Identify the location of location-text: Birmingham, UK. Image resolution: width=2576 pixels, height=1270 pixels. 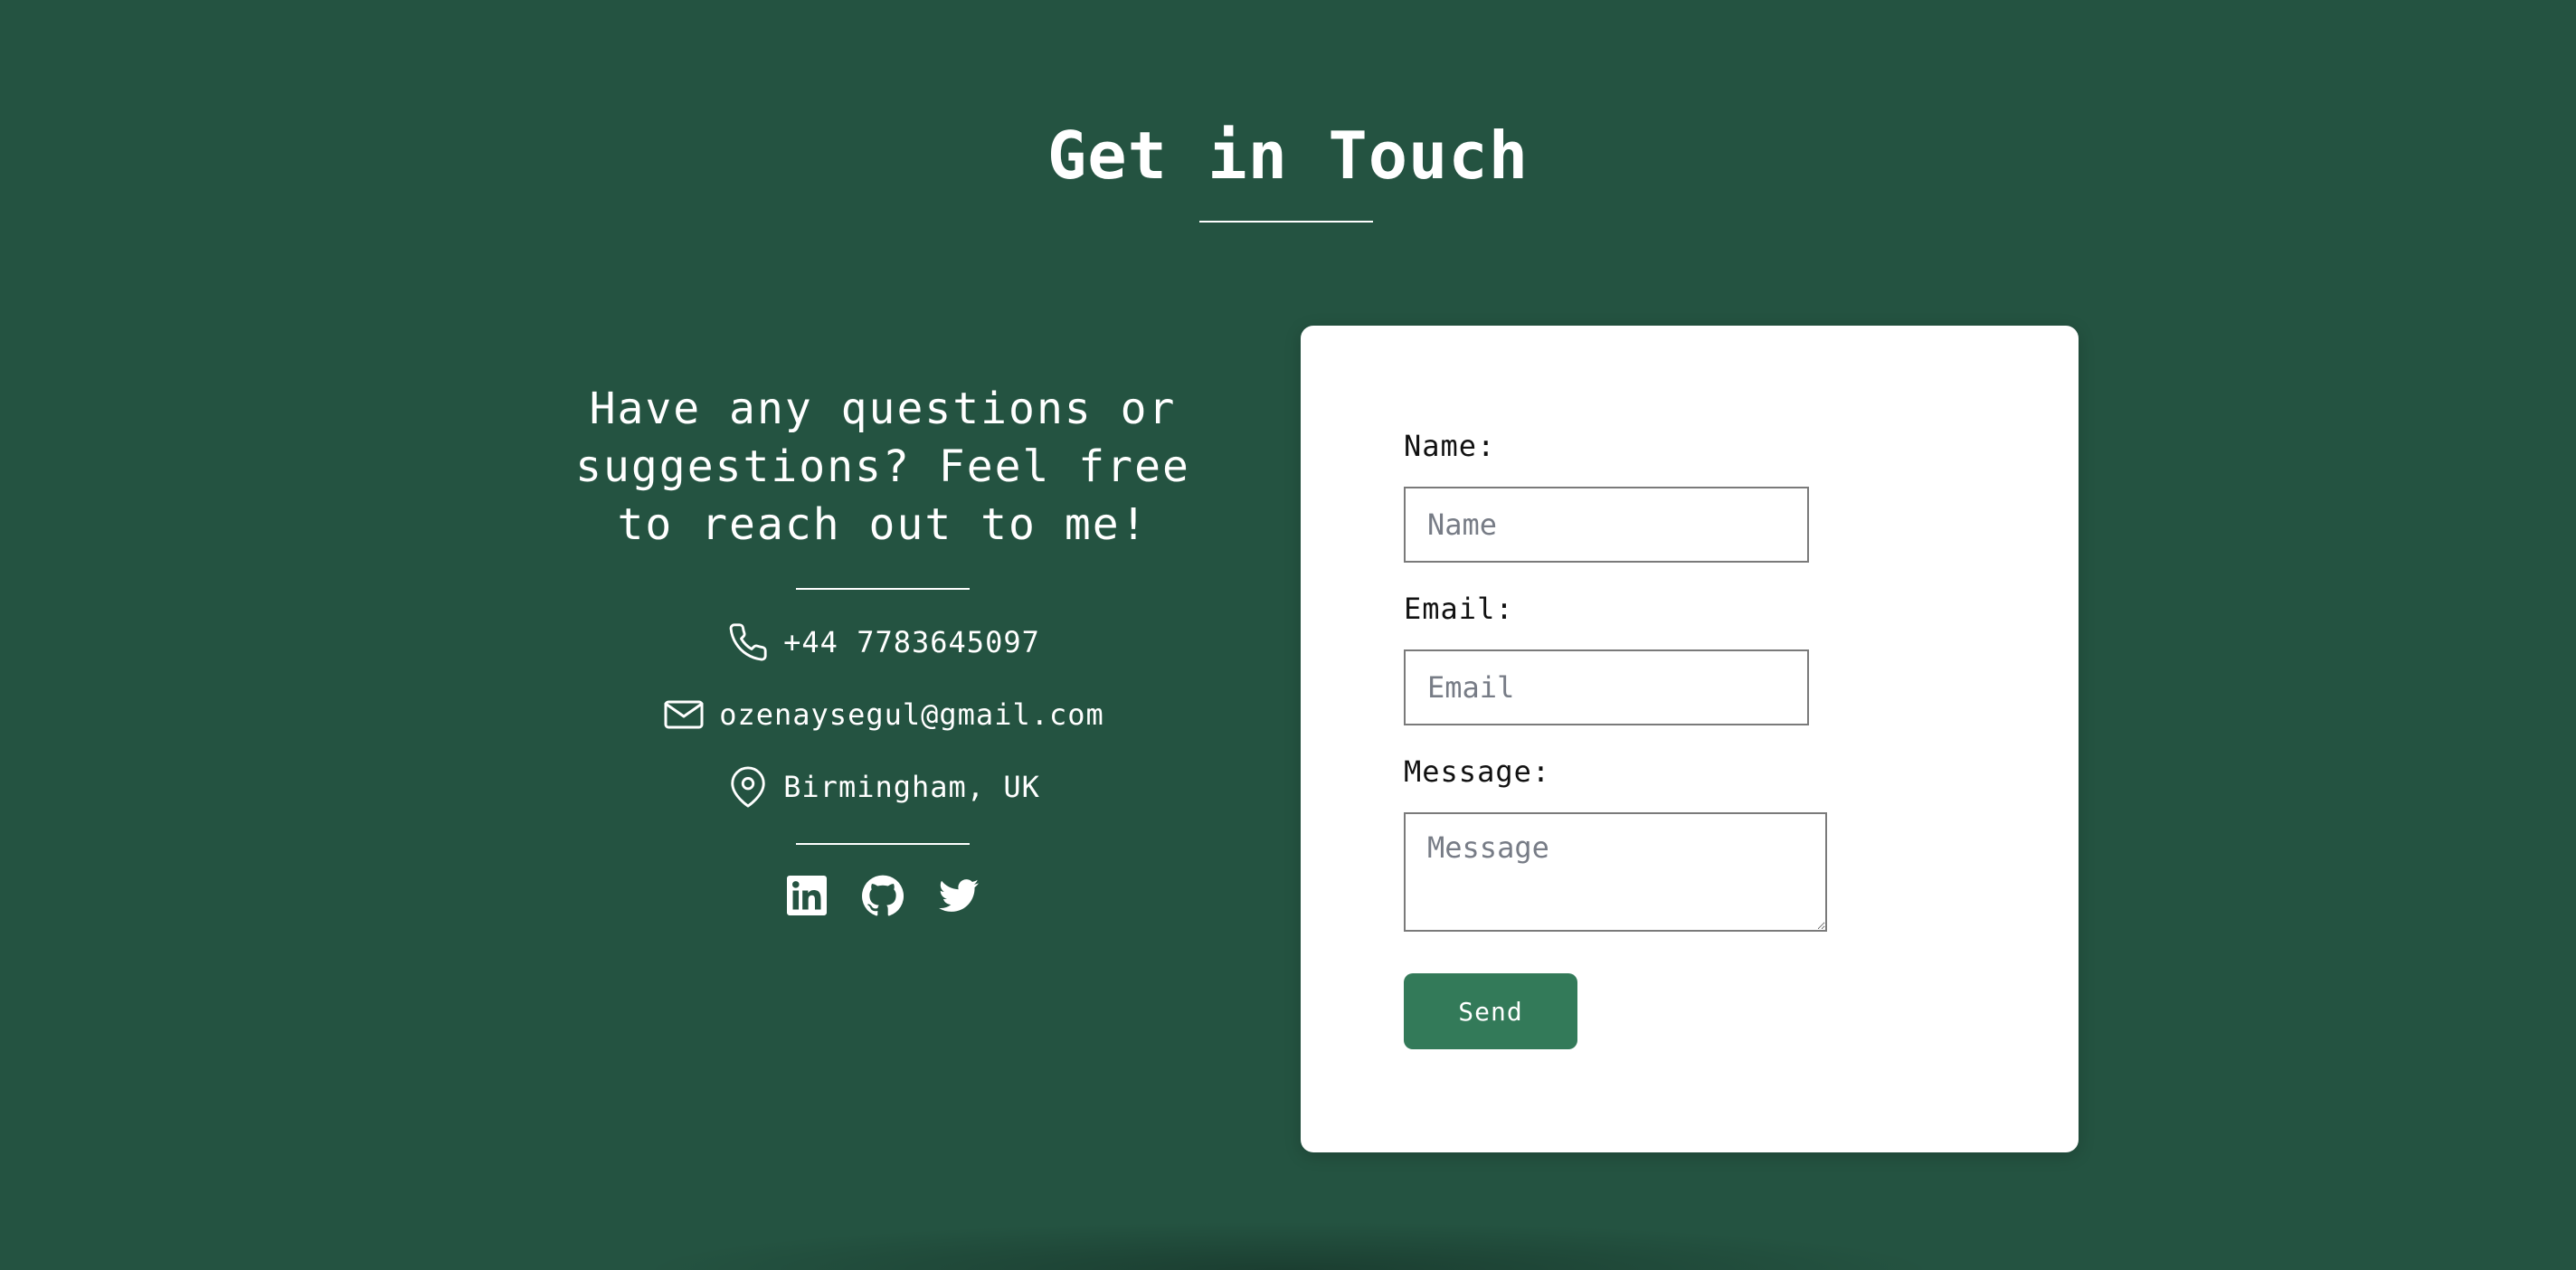
(912, 787).